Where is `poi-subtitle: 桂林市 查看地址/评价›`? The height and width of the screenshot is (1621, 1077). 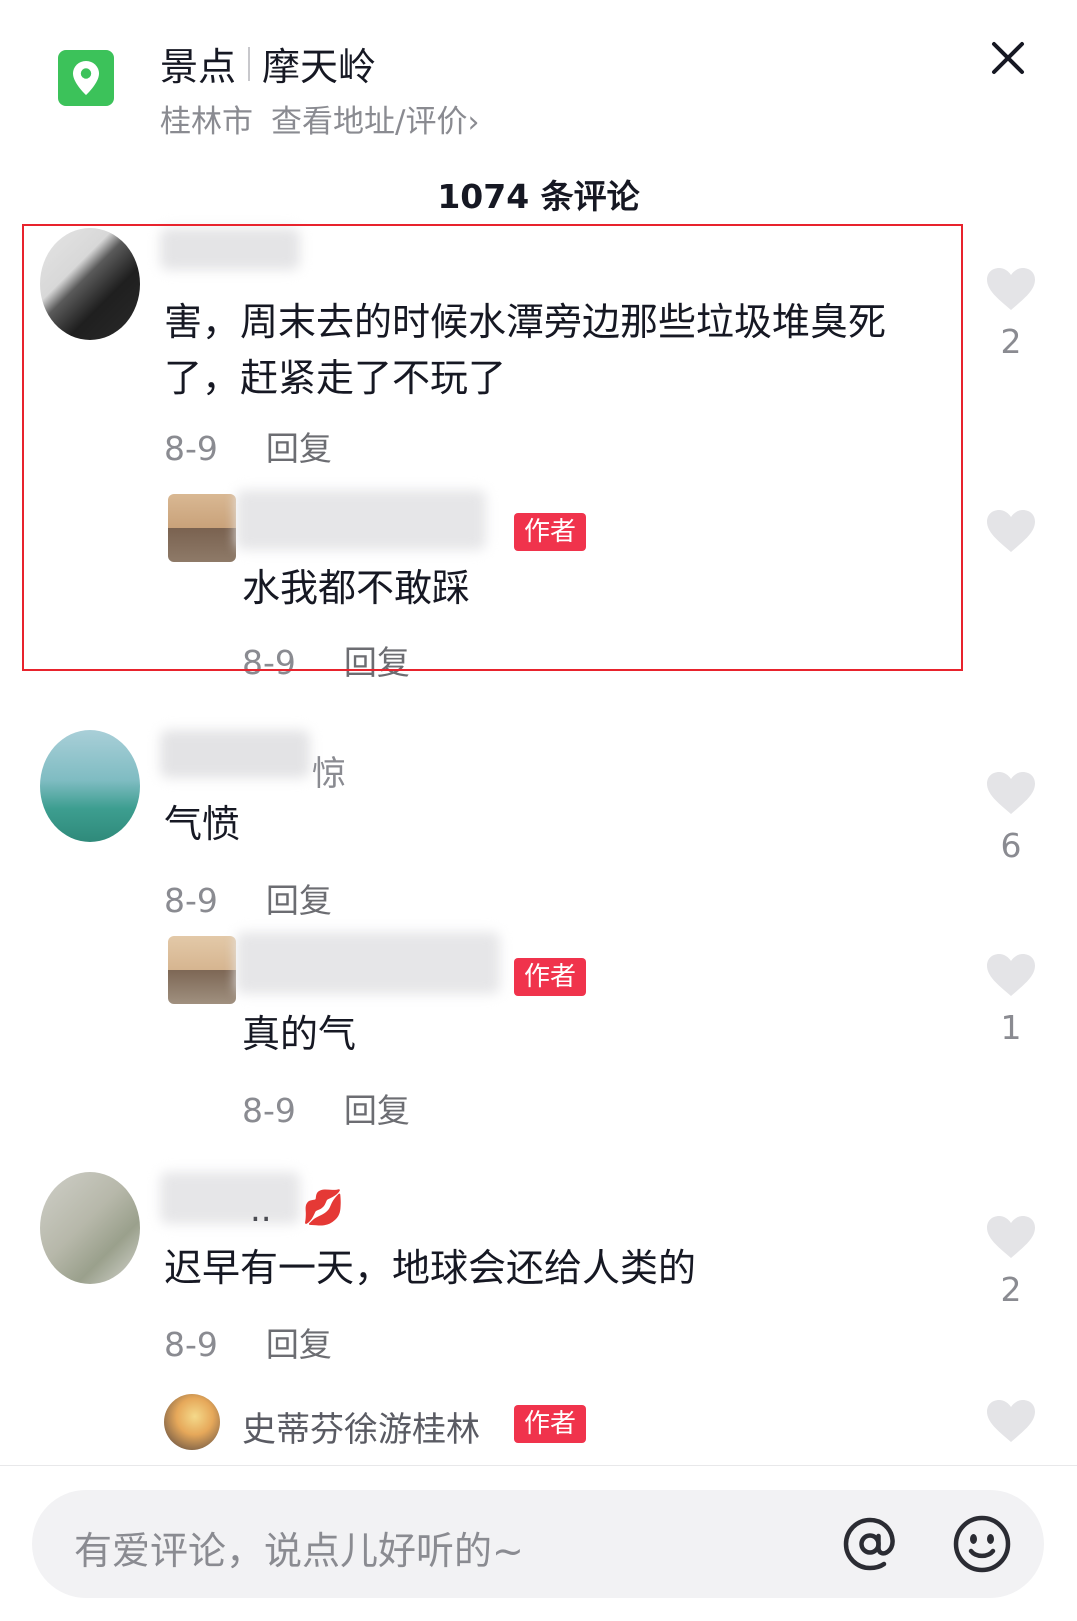
poi-subtitle: 桂林市 查看地址/评价› is located at coordinates (319, 118).